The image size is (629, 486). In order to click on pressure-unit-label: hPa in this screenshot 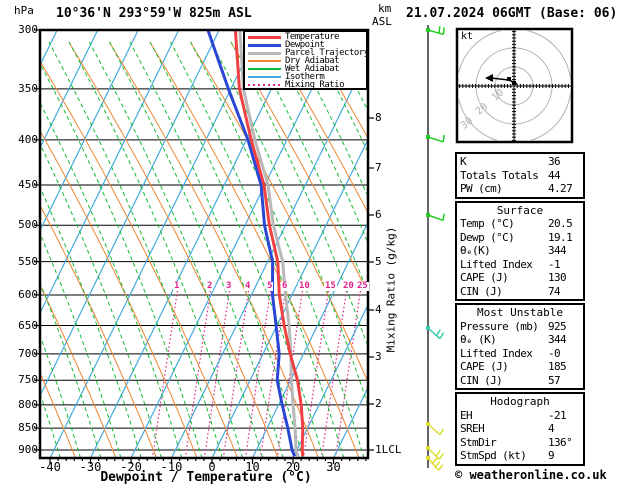, I will do `click(24, 10)`.